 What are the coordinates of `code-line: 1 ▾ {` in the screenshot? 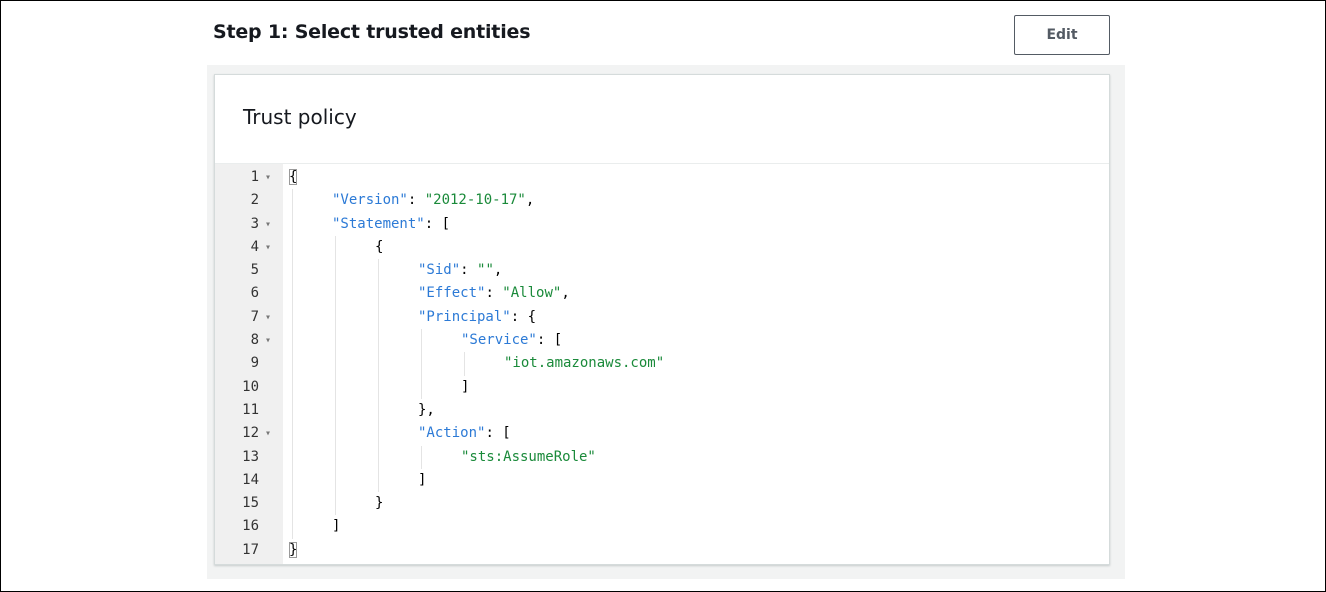 It's located at (662, 177).